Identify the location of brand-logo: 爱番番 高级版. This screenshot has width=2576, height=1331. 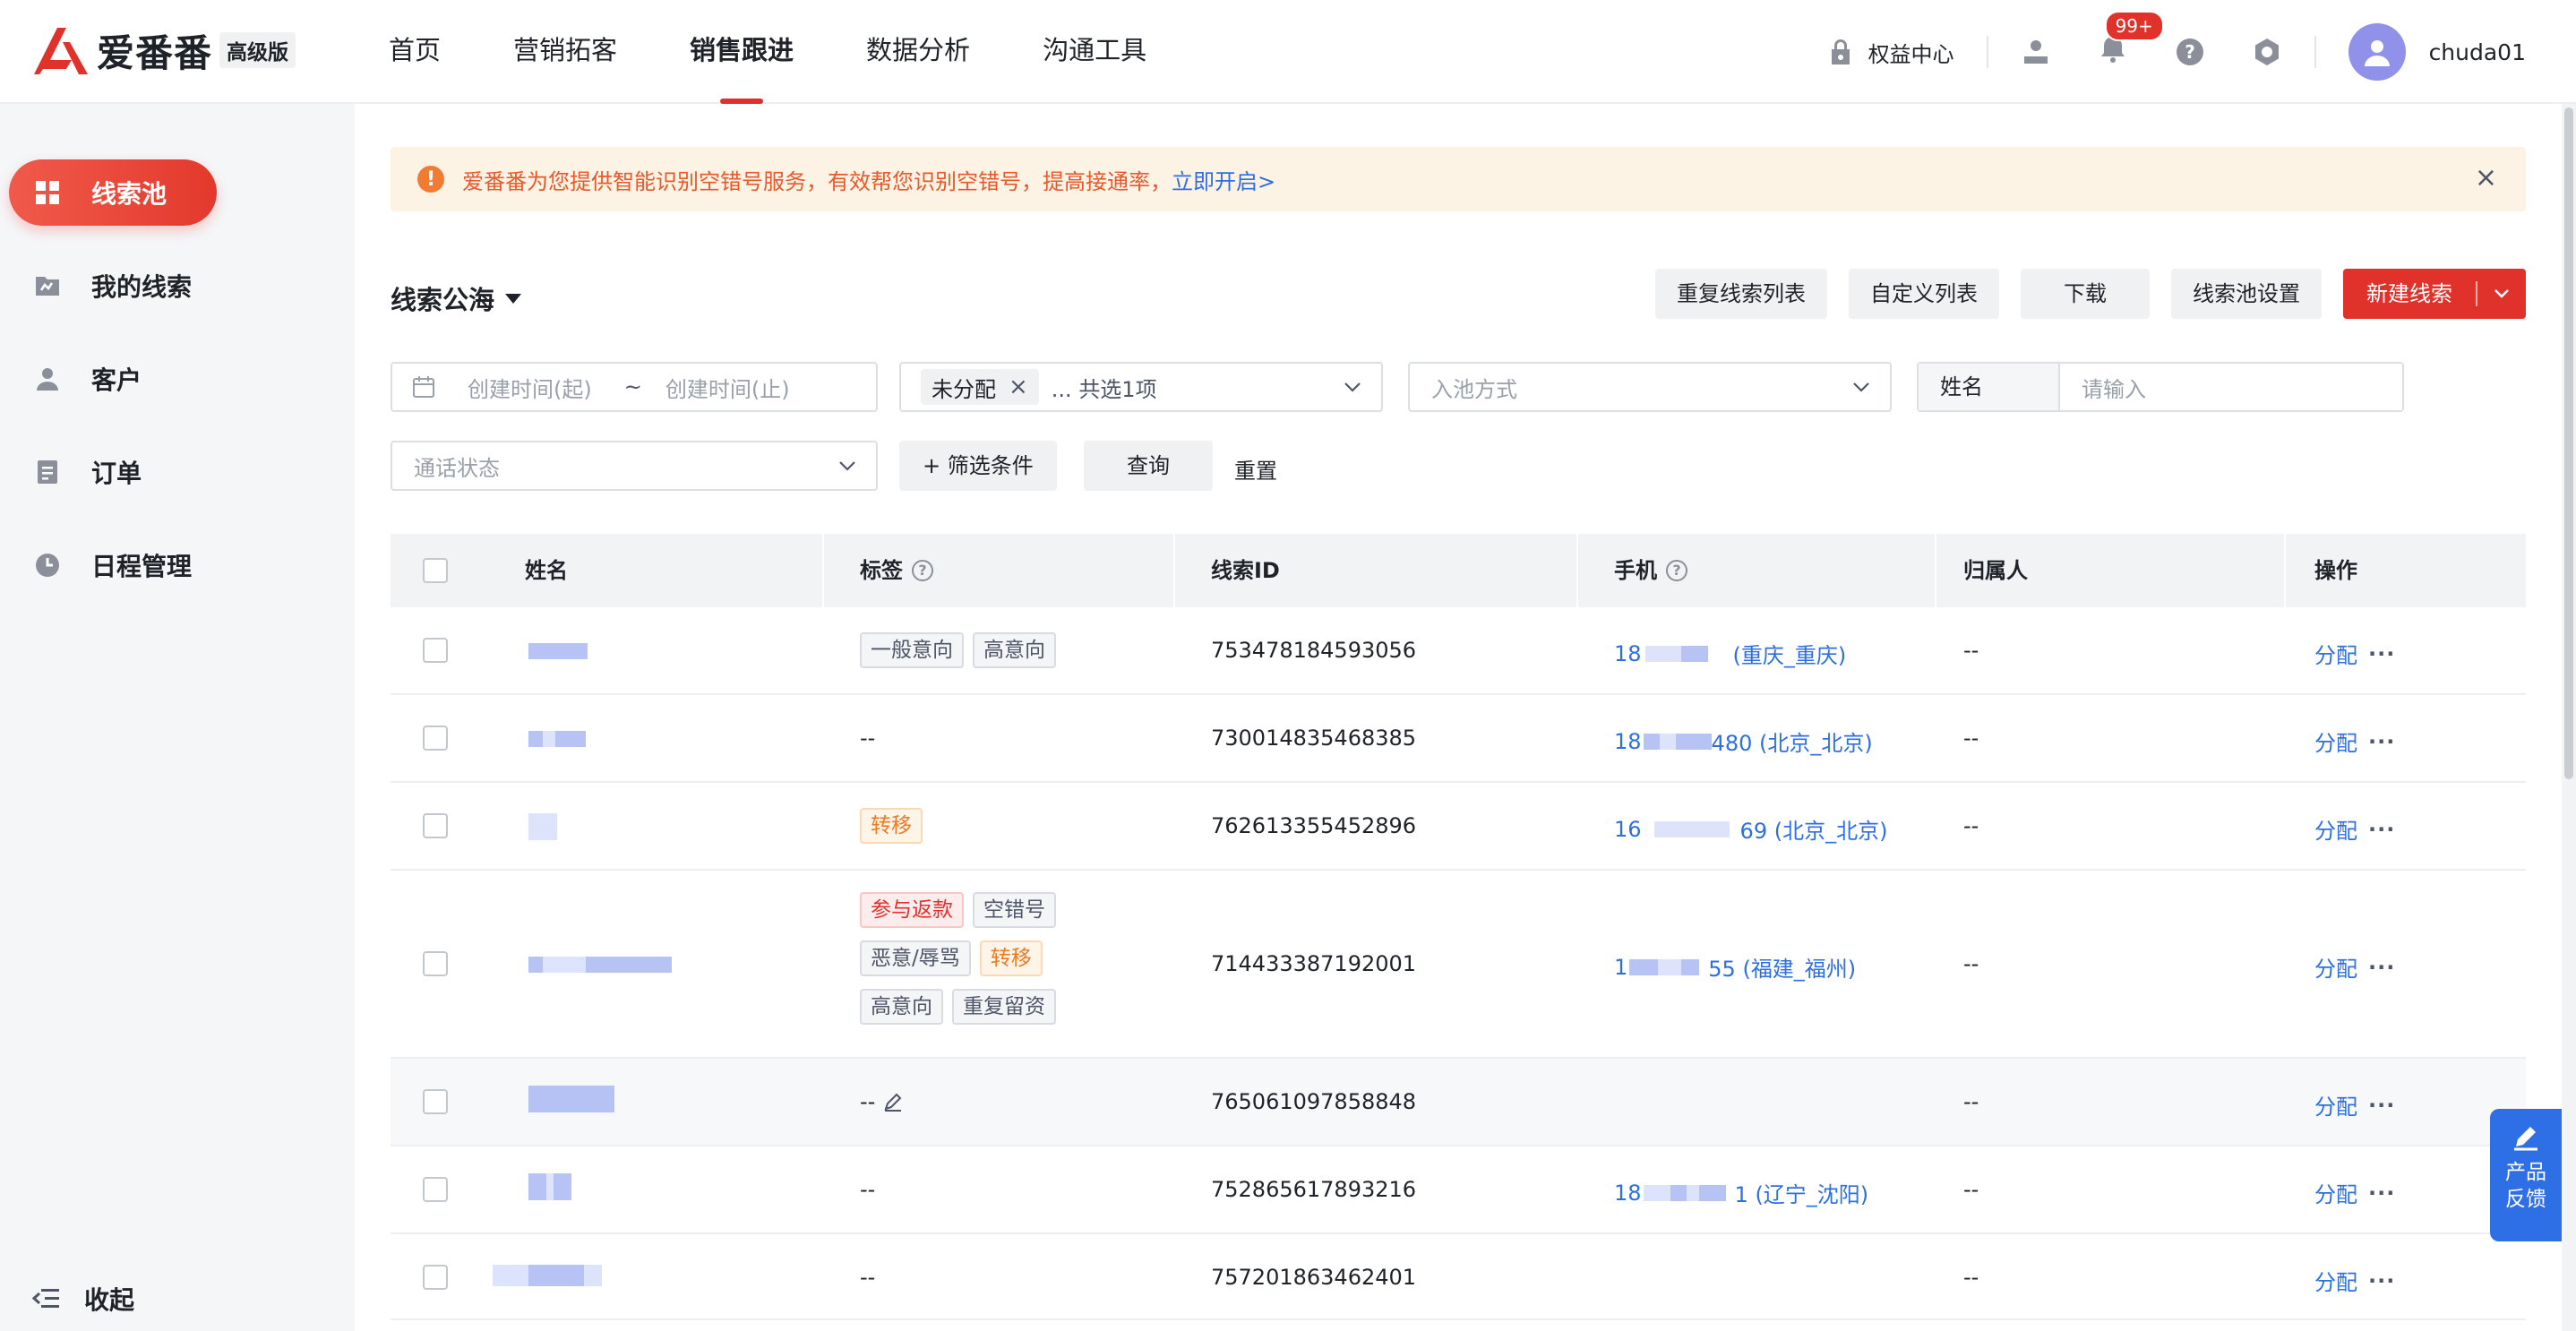
(163, 50).